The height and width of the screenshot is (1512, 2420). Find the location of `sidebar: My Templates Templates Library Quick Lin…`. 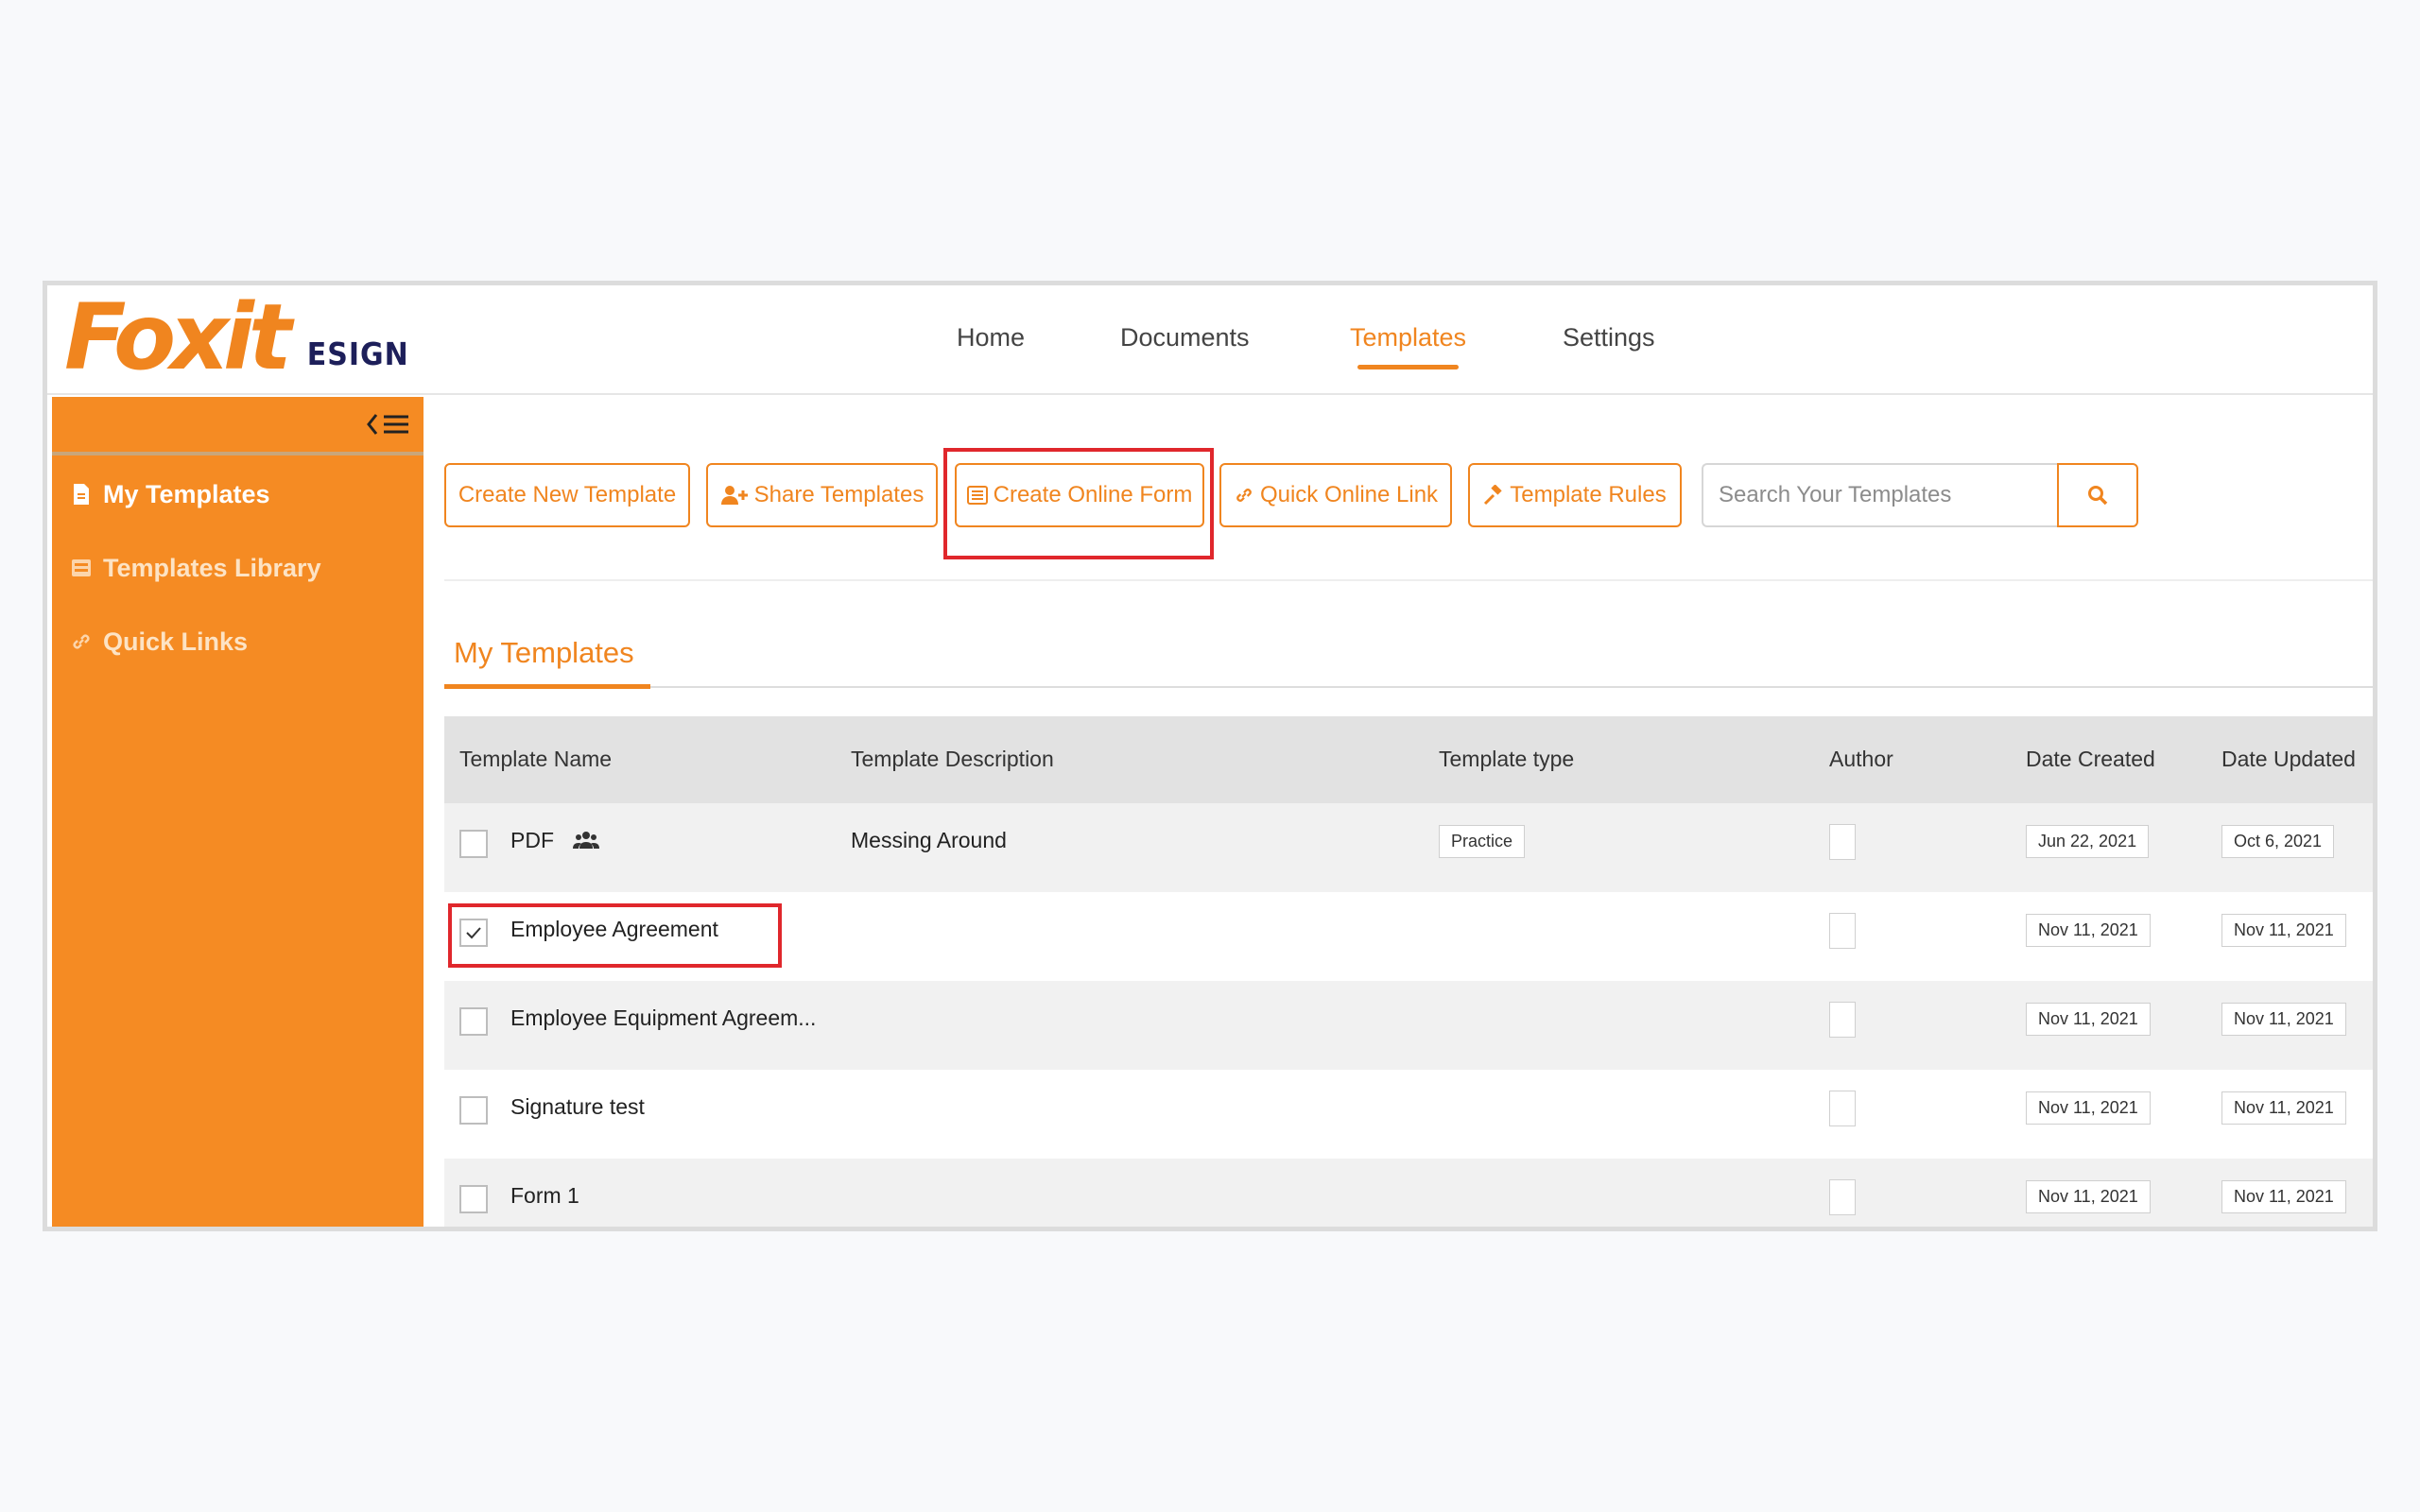

sidebar: My Templates Templates Library Quick Lin… is located at coordinates (238, 812).